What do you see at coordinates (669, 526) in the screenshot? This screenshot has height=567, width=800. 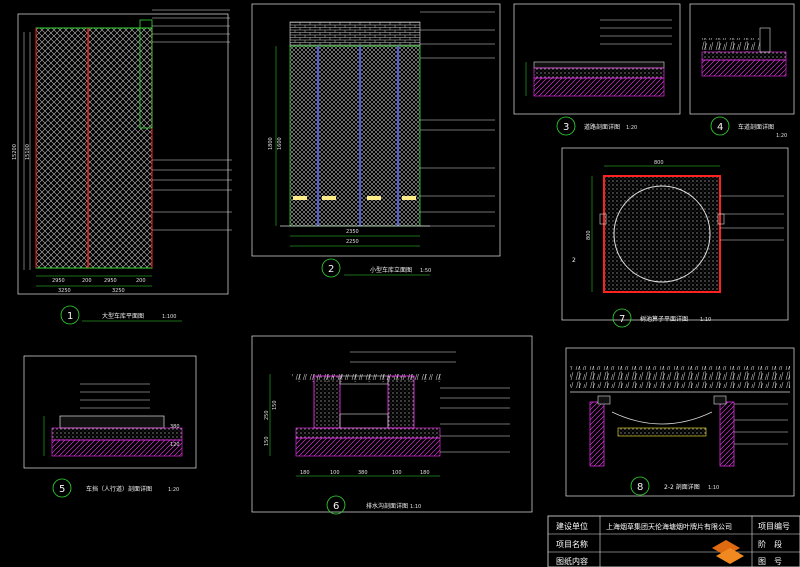 I see `title-block-client-name: 上海烟草集团天伦海塘烟叶牌片有限公司` at bounding box center [669, 526].